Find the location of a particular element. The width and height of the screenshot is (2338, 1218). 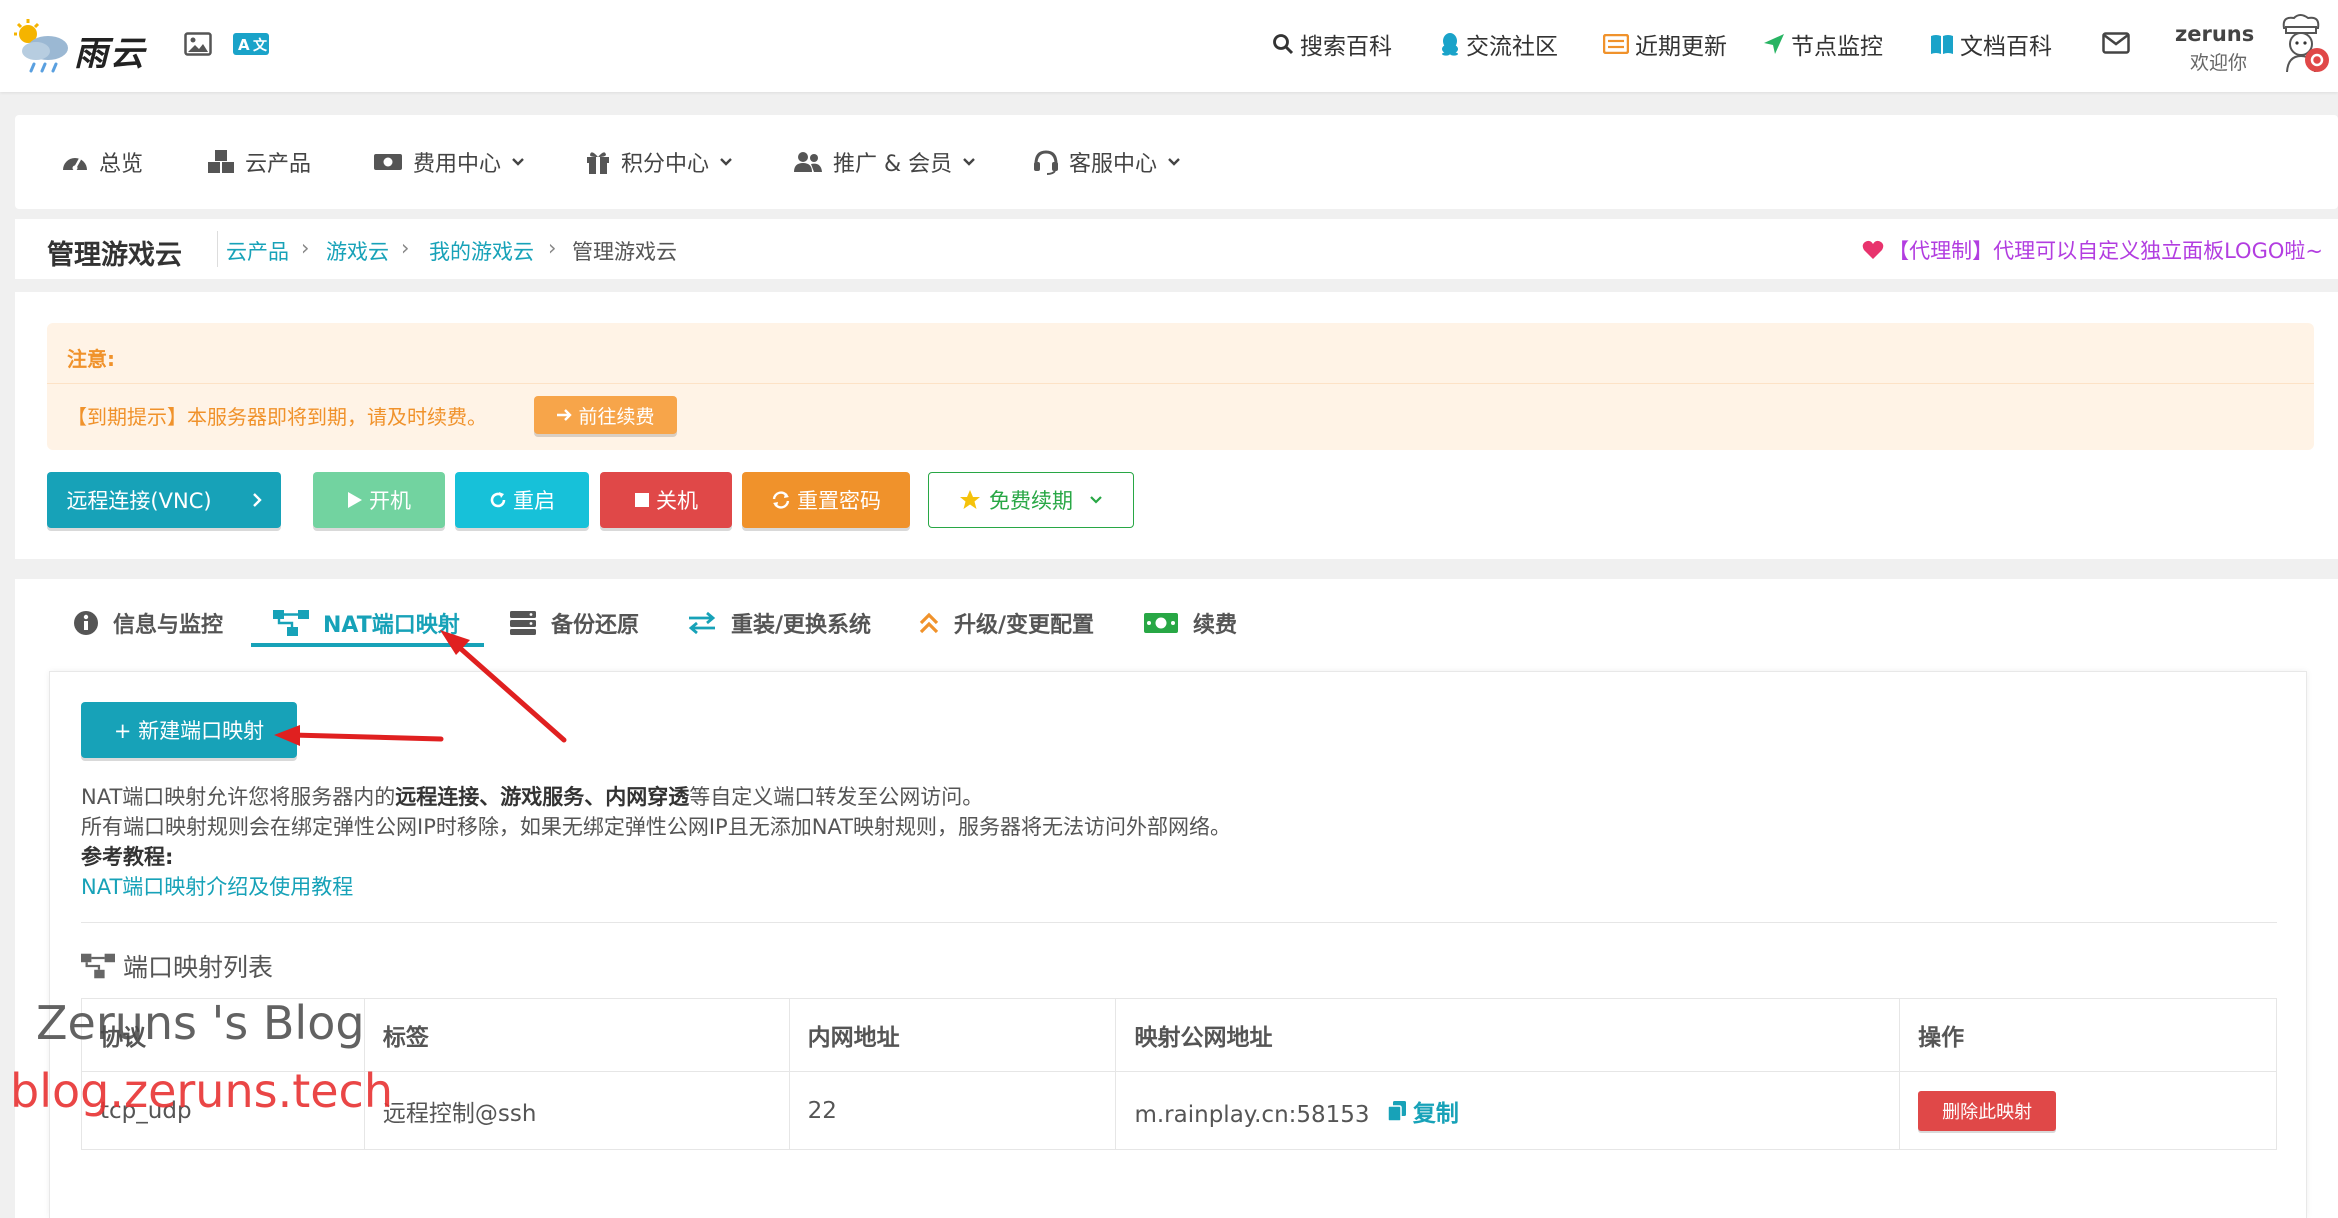

weather-logo-icon is located at coordinates (43, 46).